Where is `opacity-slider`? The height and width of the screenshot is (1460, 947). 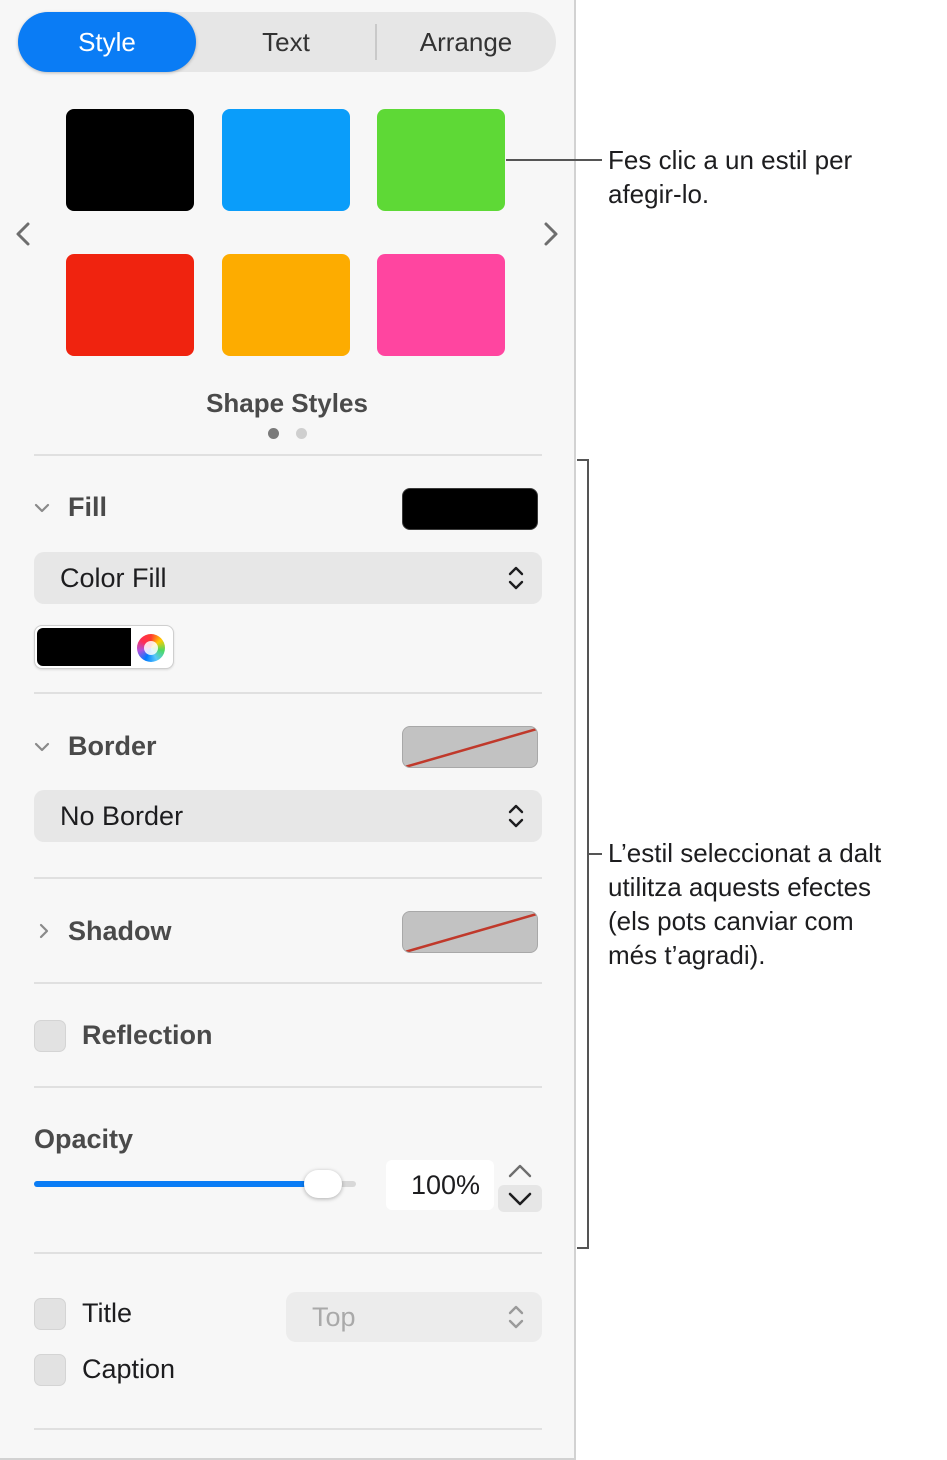 opacity-slider is located at coordinates (195, 1185).